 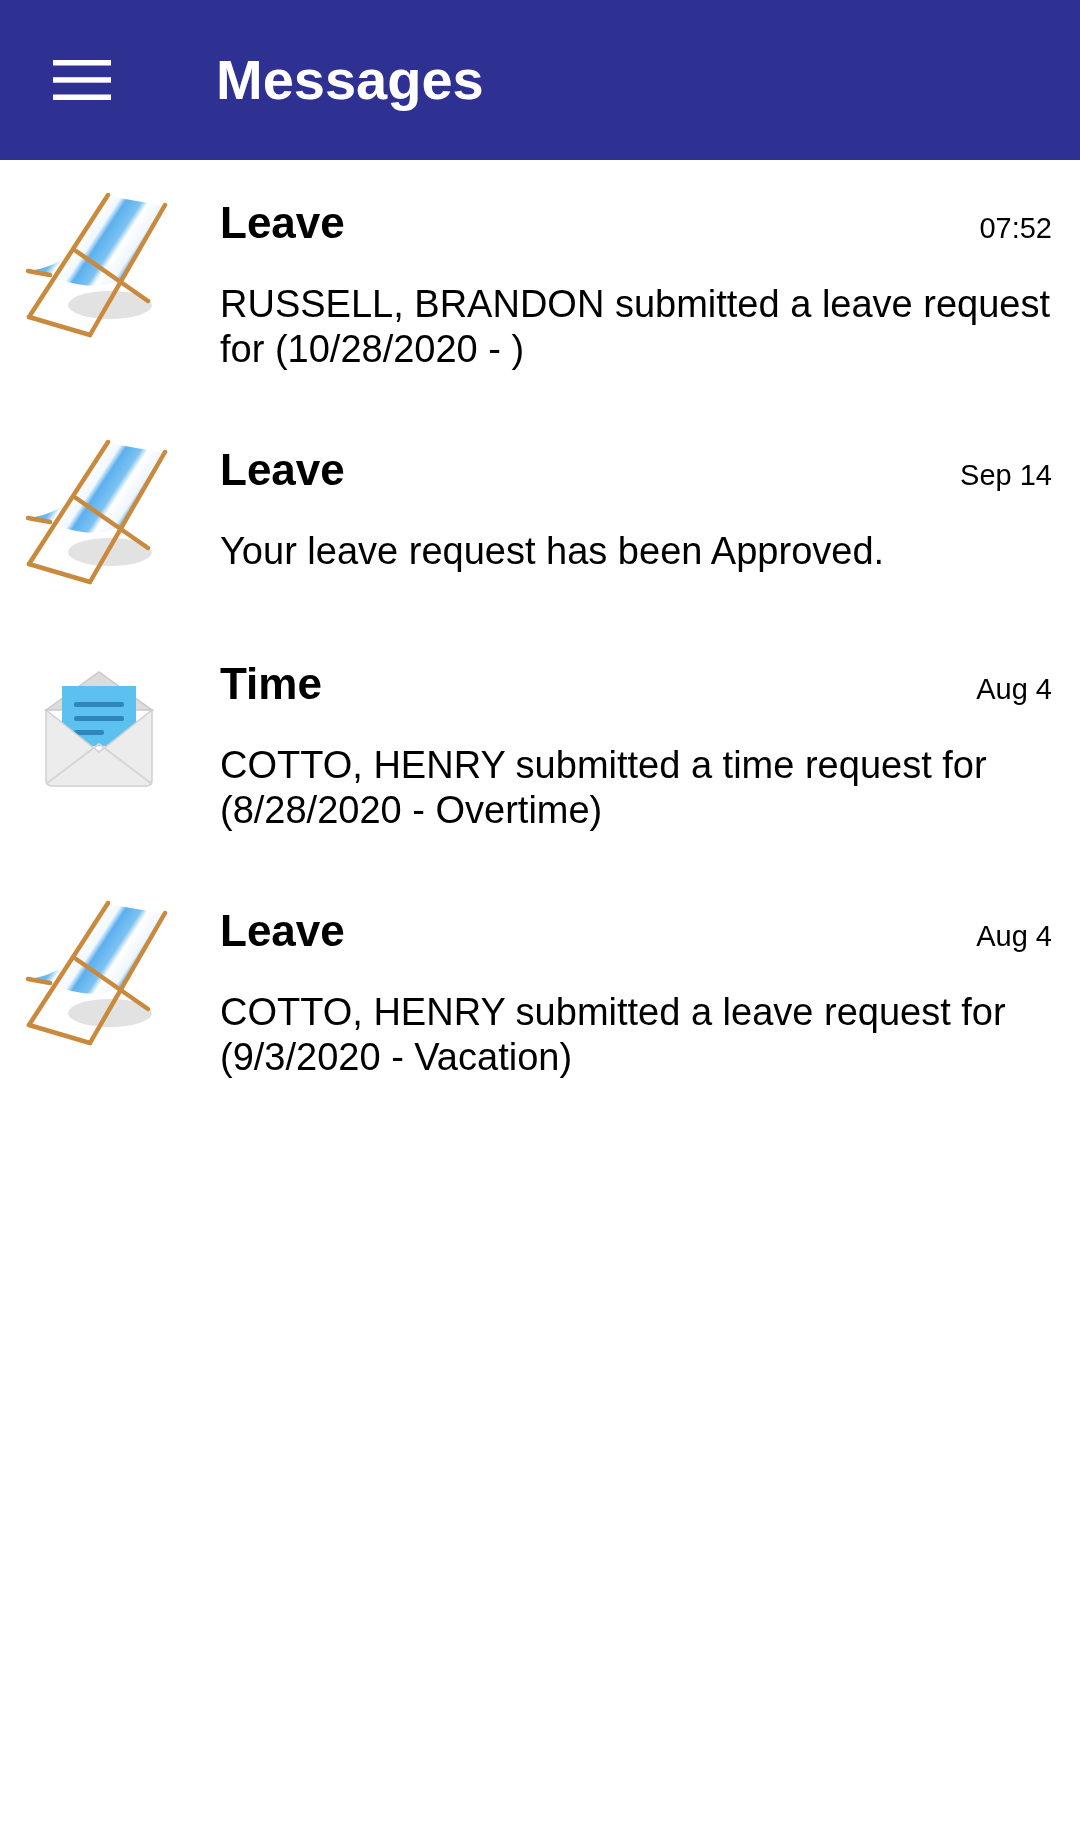 I want to click on message-time: Sep 14, so click(x=1006, y=475).